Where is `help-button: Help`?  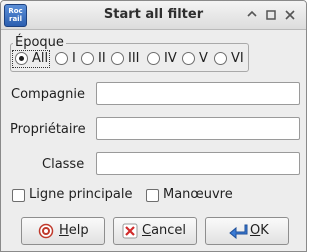 help-button: Help is located at coordinates (63, 231).